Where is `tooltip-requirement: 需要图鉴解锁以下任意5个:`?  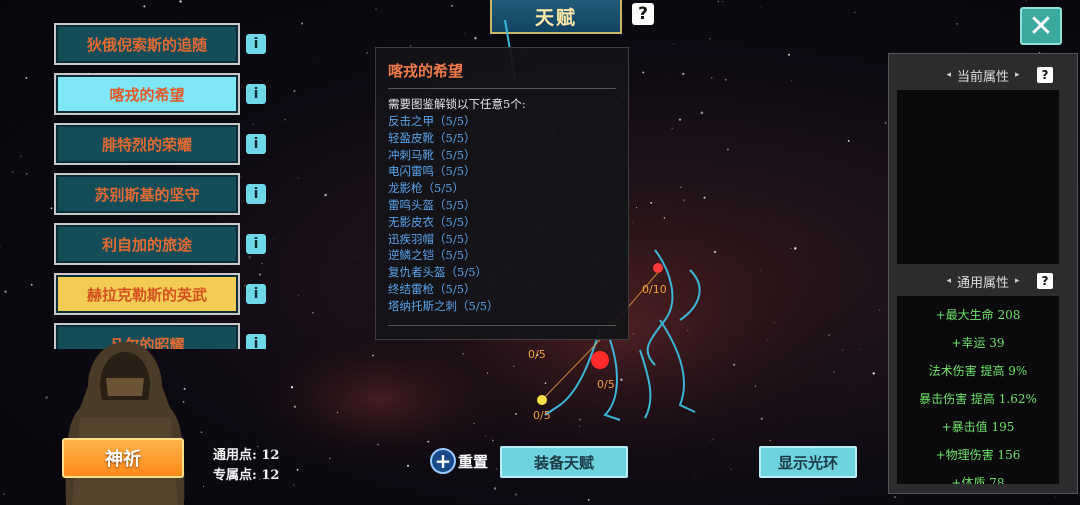
tooltip-requirement: 需要图鉴解锁以下任意5个: is located at coordinates (457, 104).